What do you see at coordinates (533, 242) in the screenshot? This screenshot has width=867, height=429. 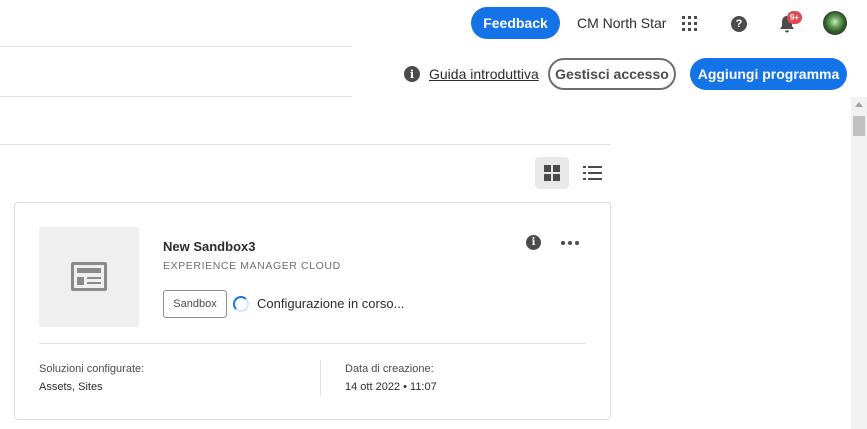 I see `program-info-icon: i` at bounding box center [533, 242].